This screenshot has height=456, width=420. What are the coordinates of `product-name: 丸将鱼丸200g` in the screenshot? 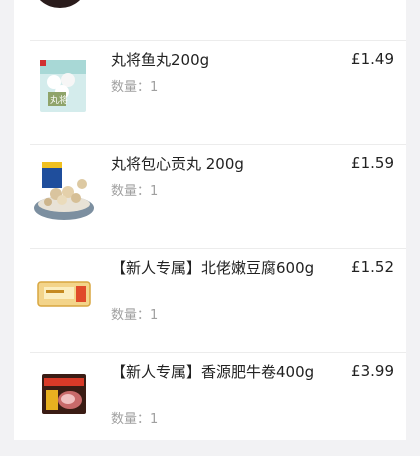 It's located at (213, 60).